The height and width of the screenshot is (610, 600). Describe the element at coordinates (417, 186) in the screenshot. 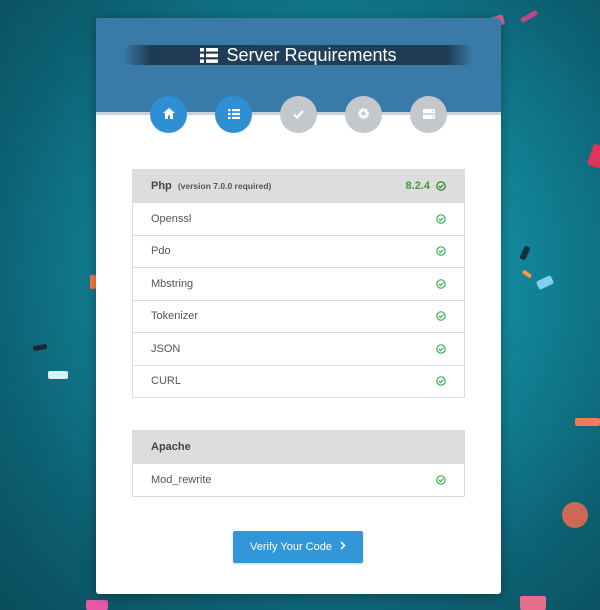

I see `php-version-value: 8.2.4` at that location.